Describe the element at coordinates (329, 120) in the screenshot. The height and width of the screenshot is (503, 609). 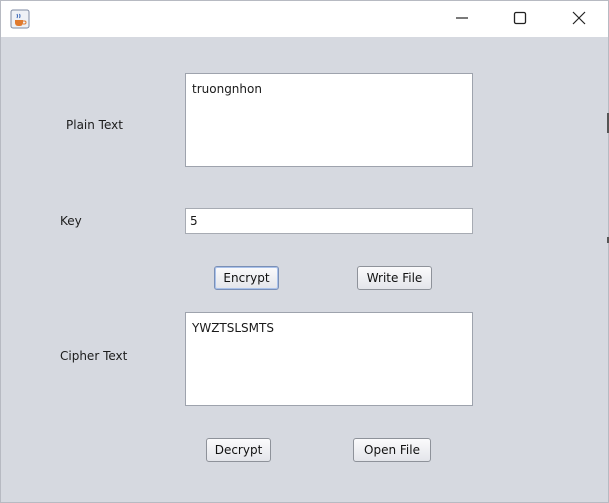
I see `plain-text-area: truongnhon` at that location.